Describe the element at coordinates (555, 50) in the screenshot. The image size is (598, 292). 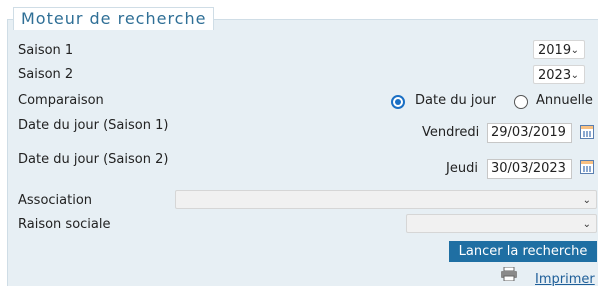
I see `saison1-value: 2019` at that location.